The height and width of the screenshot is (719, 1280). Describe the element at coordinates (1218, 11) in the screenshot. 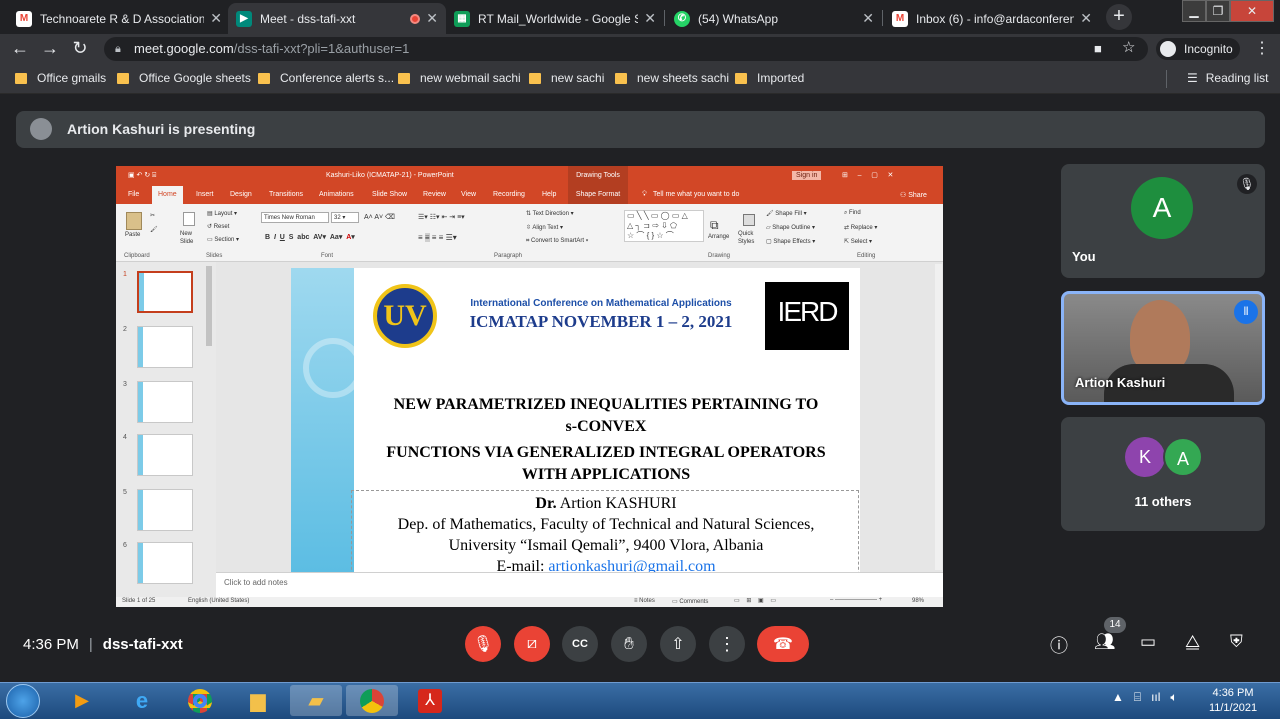

I see `restore-icon: ❐` at that location.